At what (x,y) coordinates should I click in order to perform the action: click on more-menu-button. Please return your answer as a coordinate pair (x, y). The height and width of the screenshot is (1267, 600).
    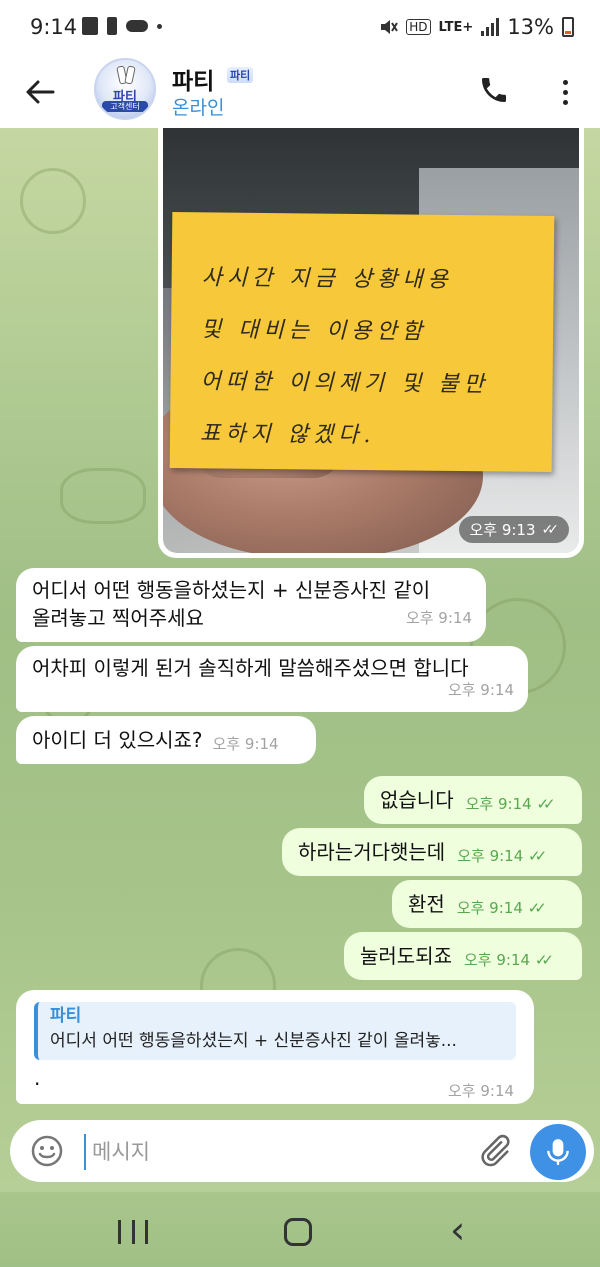
    Looking at the image, I should click on (565, 92).